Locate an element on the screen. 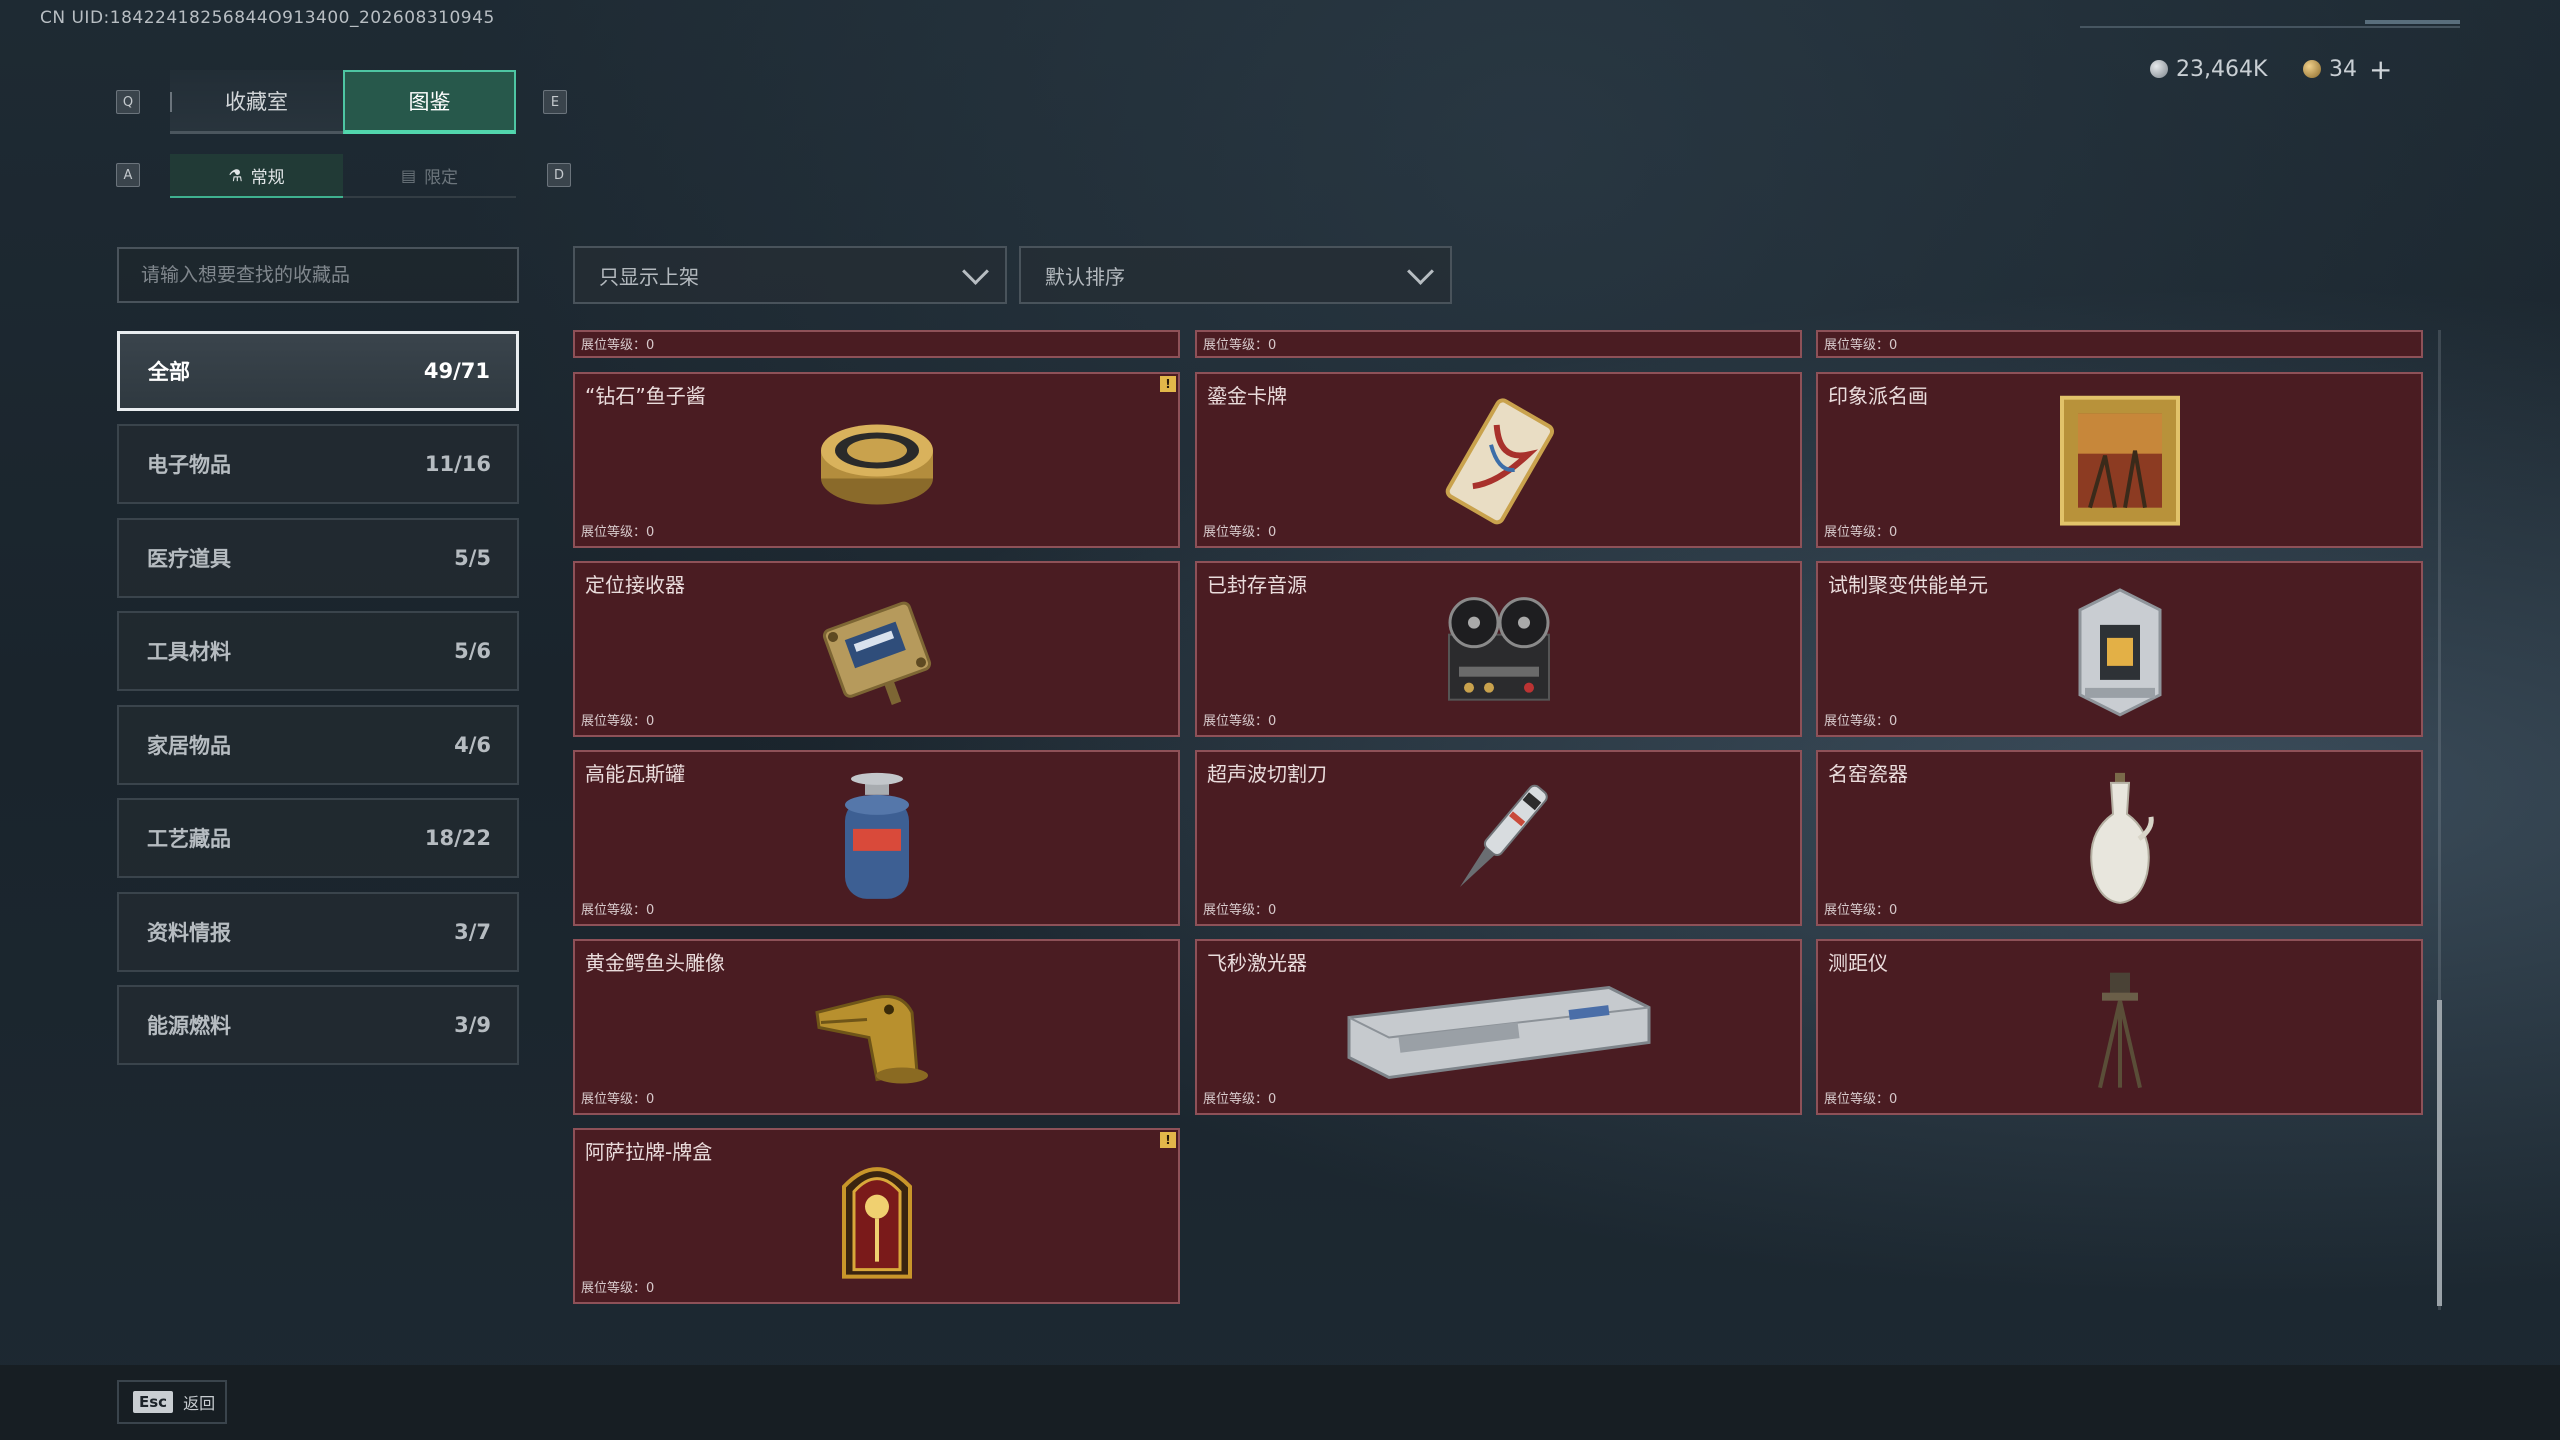 The width and height of the screenshot is (2560, 1440). back-button: Esc 返回 is located at coordinates (172, 1402).